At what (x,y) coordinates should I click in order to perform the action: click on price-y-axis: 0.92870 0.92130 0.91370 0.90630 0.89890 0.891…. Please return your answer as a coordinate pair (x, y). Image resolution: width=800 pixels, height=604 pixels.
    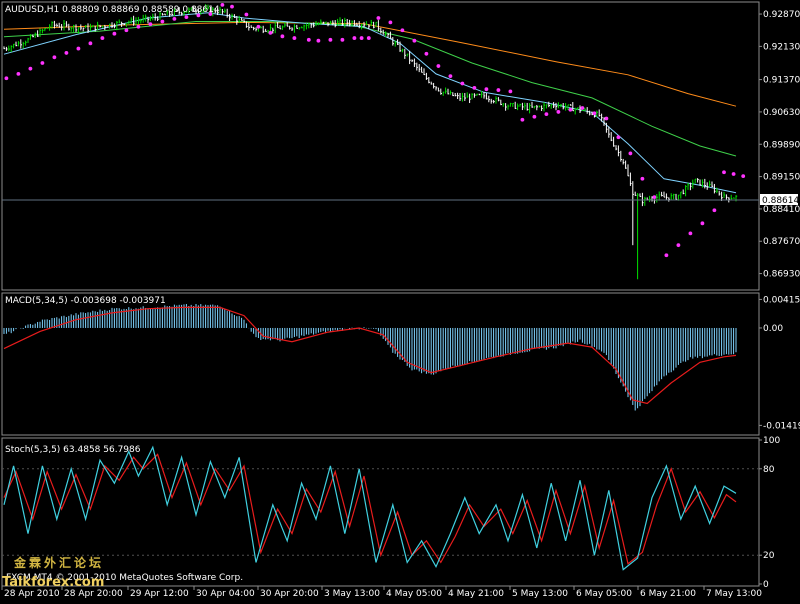
    Looking at the image, I should click on (779, 145).